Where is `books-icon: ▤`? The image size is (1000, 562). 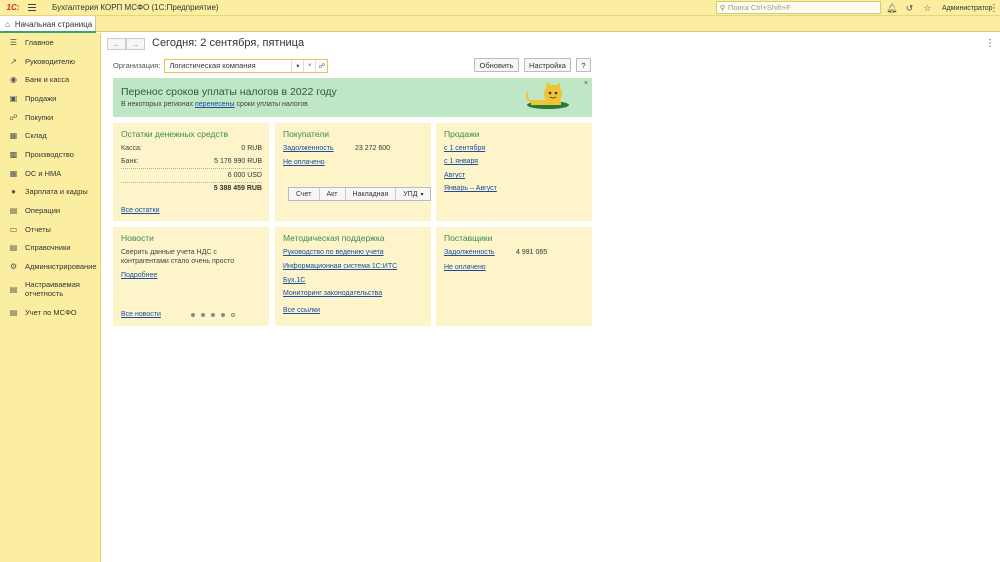
books-icon: ▤ is located at coordinates (13, 248).